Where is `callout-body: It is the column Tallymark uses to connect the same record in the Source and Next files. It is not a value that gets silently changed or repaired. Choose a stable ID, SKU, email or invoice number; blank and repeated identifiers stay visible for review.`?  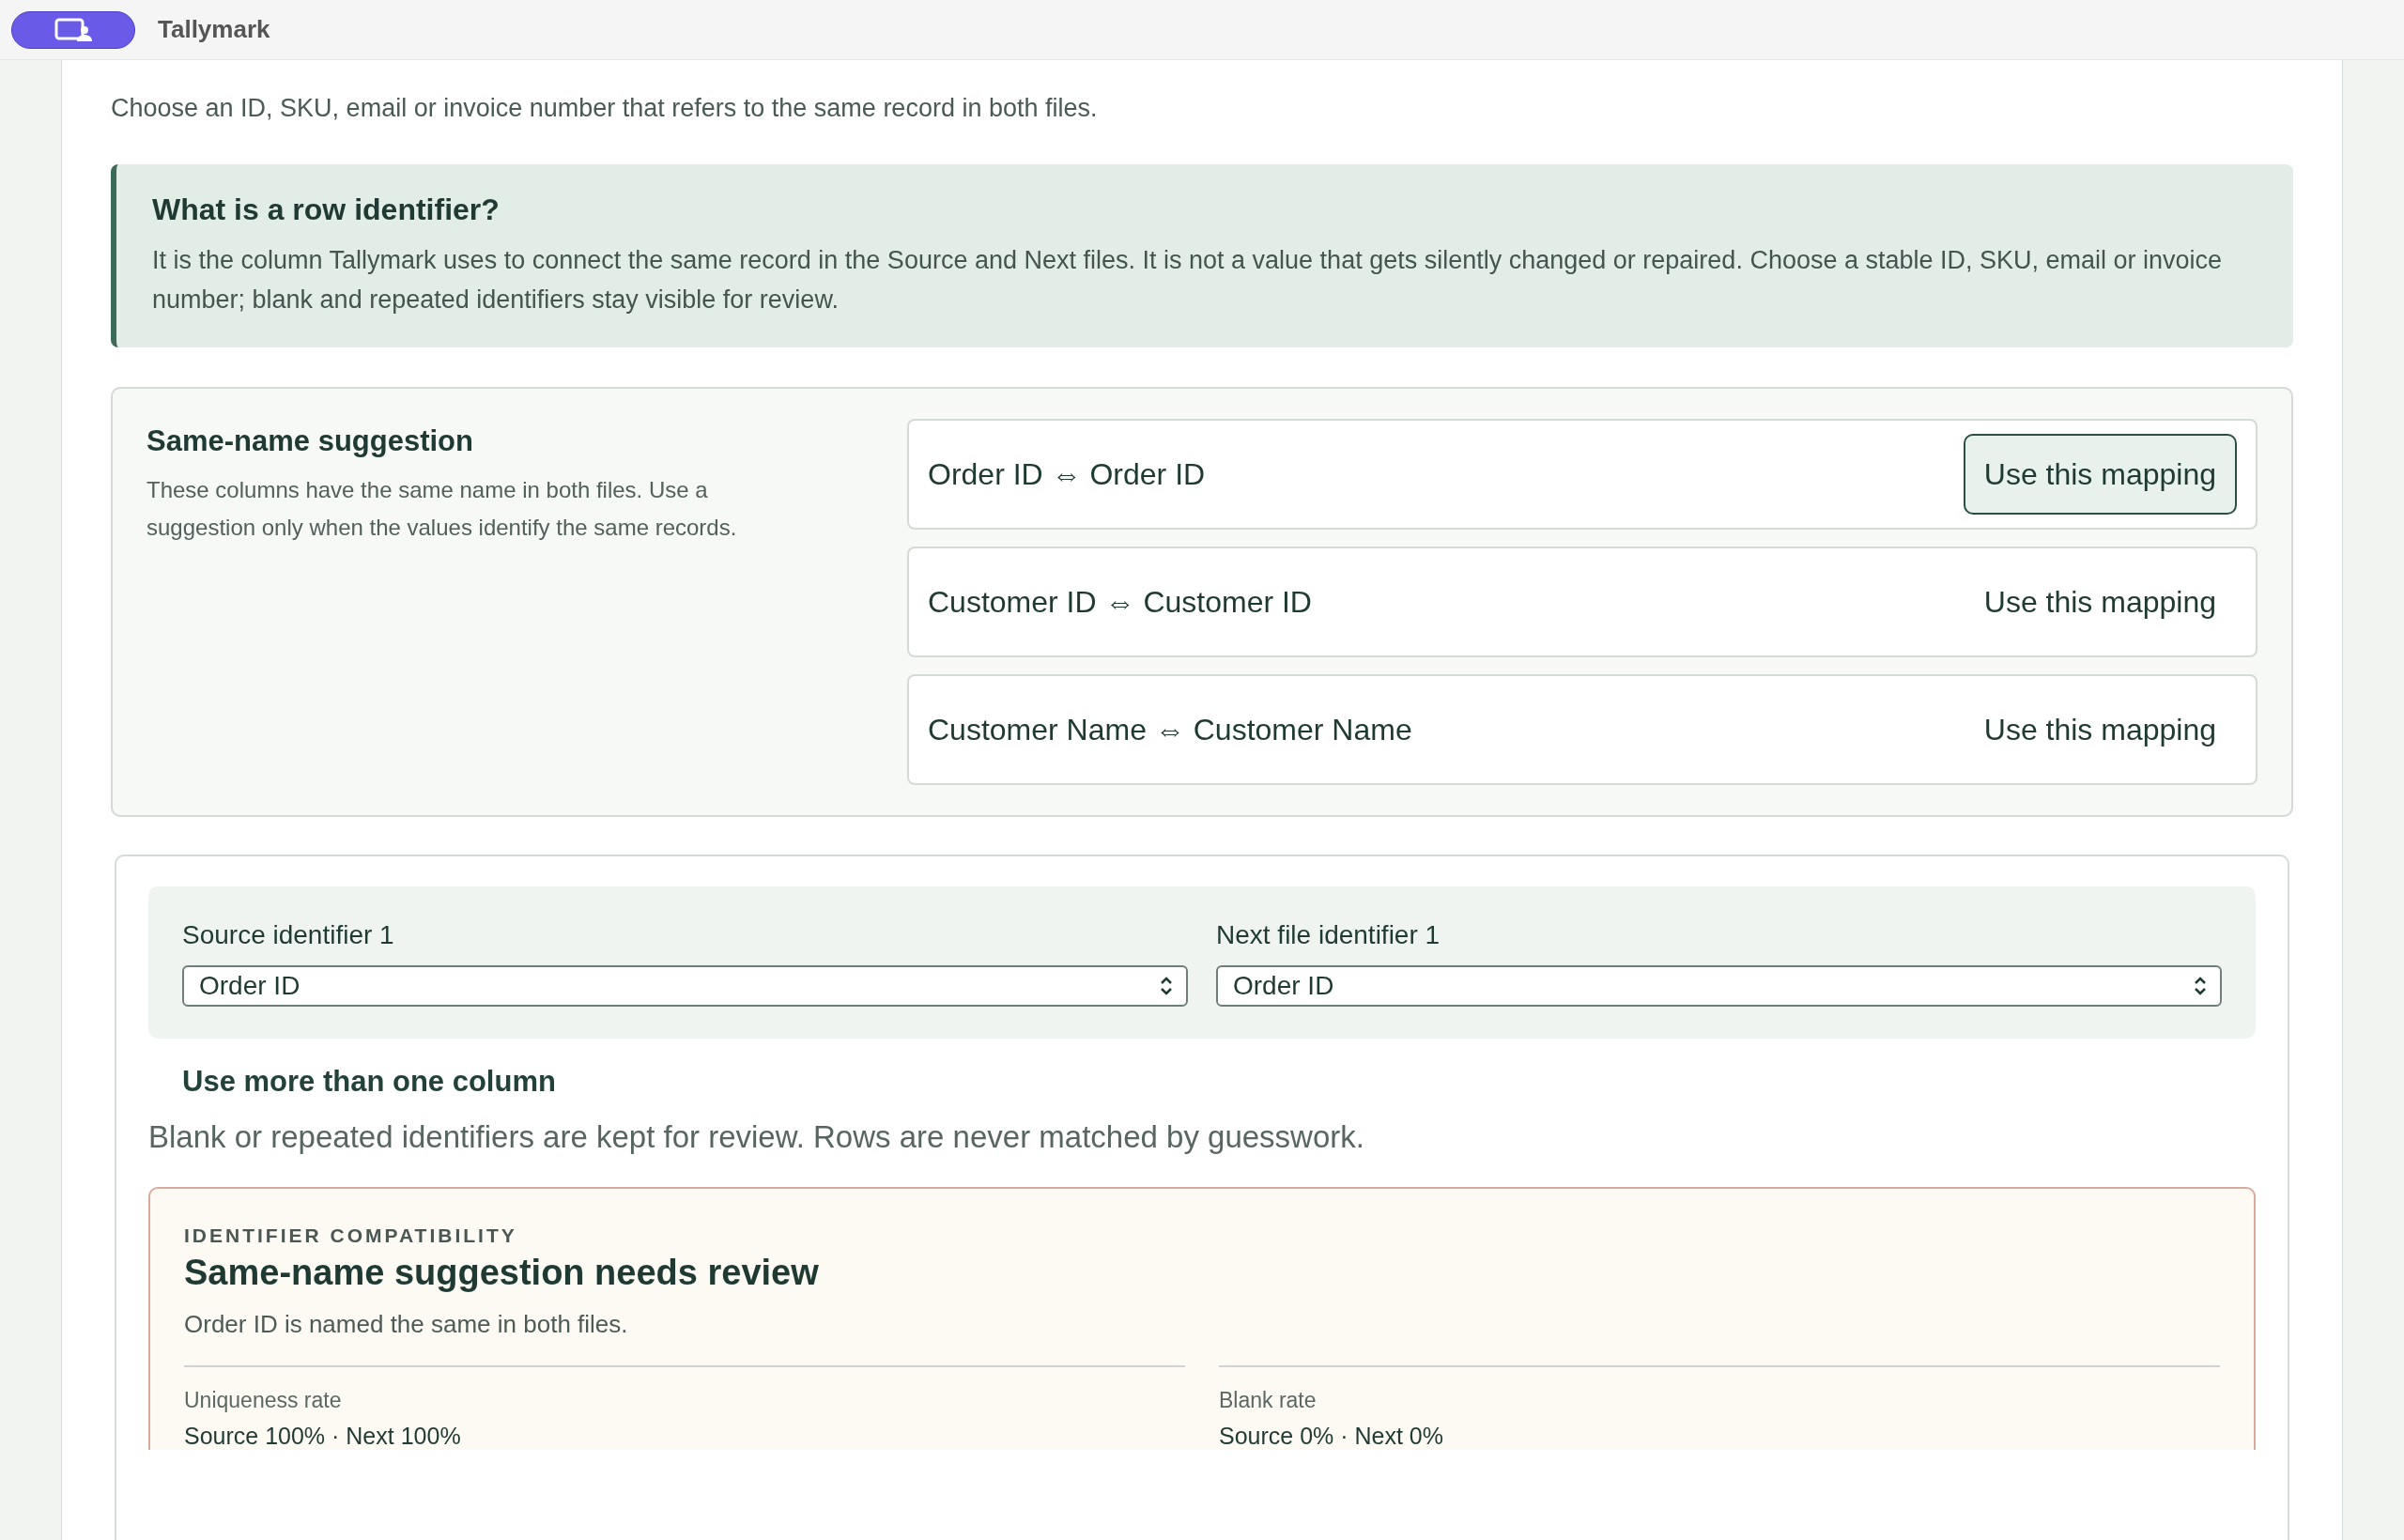
callout-body: It is the column Tallymark uses to connect the same record in the Source and Next files. It is not a value that gets silently changed or repaired. Choose a stable ID, SKU, email or invoice number; blank and repeated identifiers stay visible for review. is located at coordinates (1188, 280).